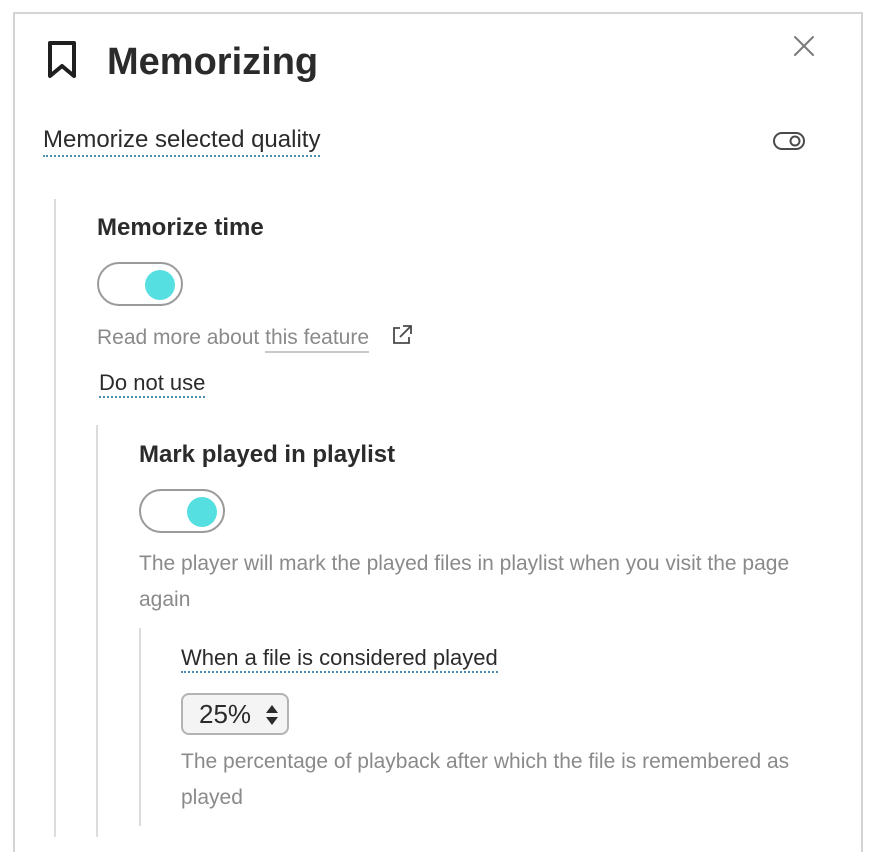 The height and width of the screenshot is (852, 876). What do you see at coordinates (180, 227) in the screenshot?
I see `memorize-time-heading: Memorize time` at bounding box center [180, 227].